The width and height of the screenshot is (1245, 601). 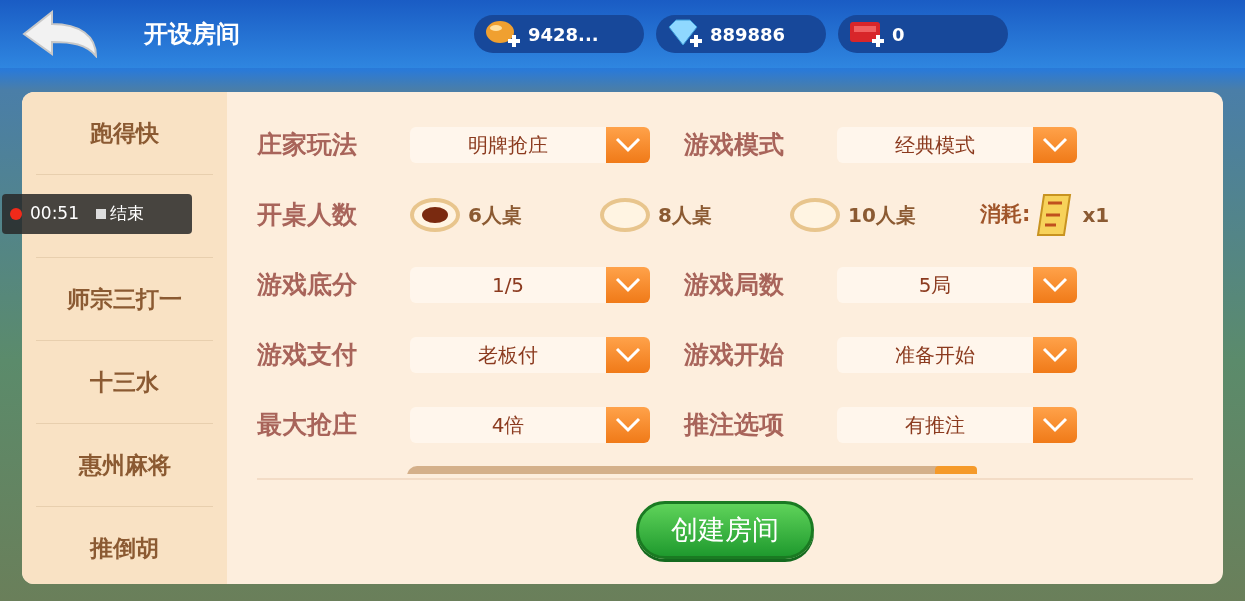 I want to click on field-label: 开桌人数, so click(x=307, y=215).